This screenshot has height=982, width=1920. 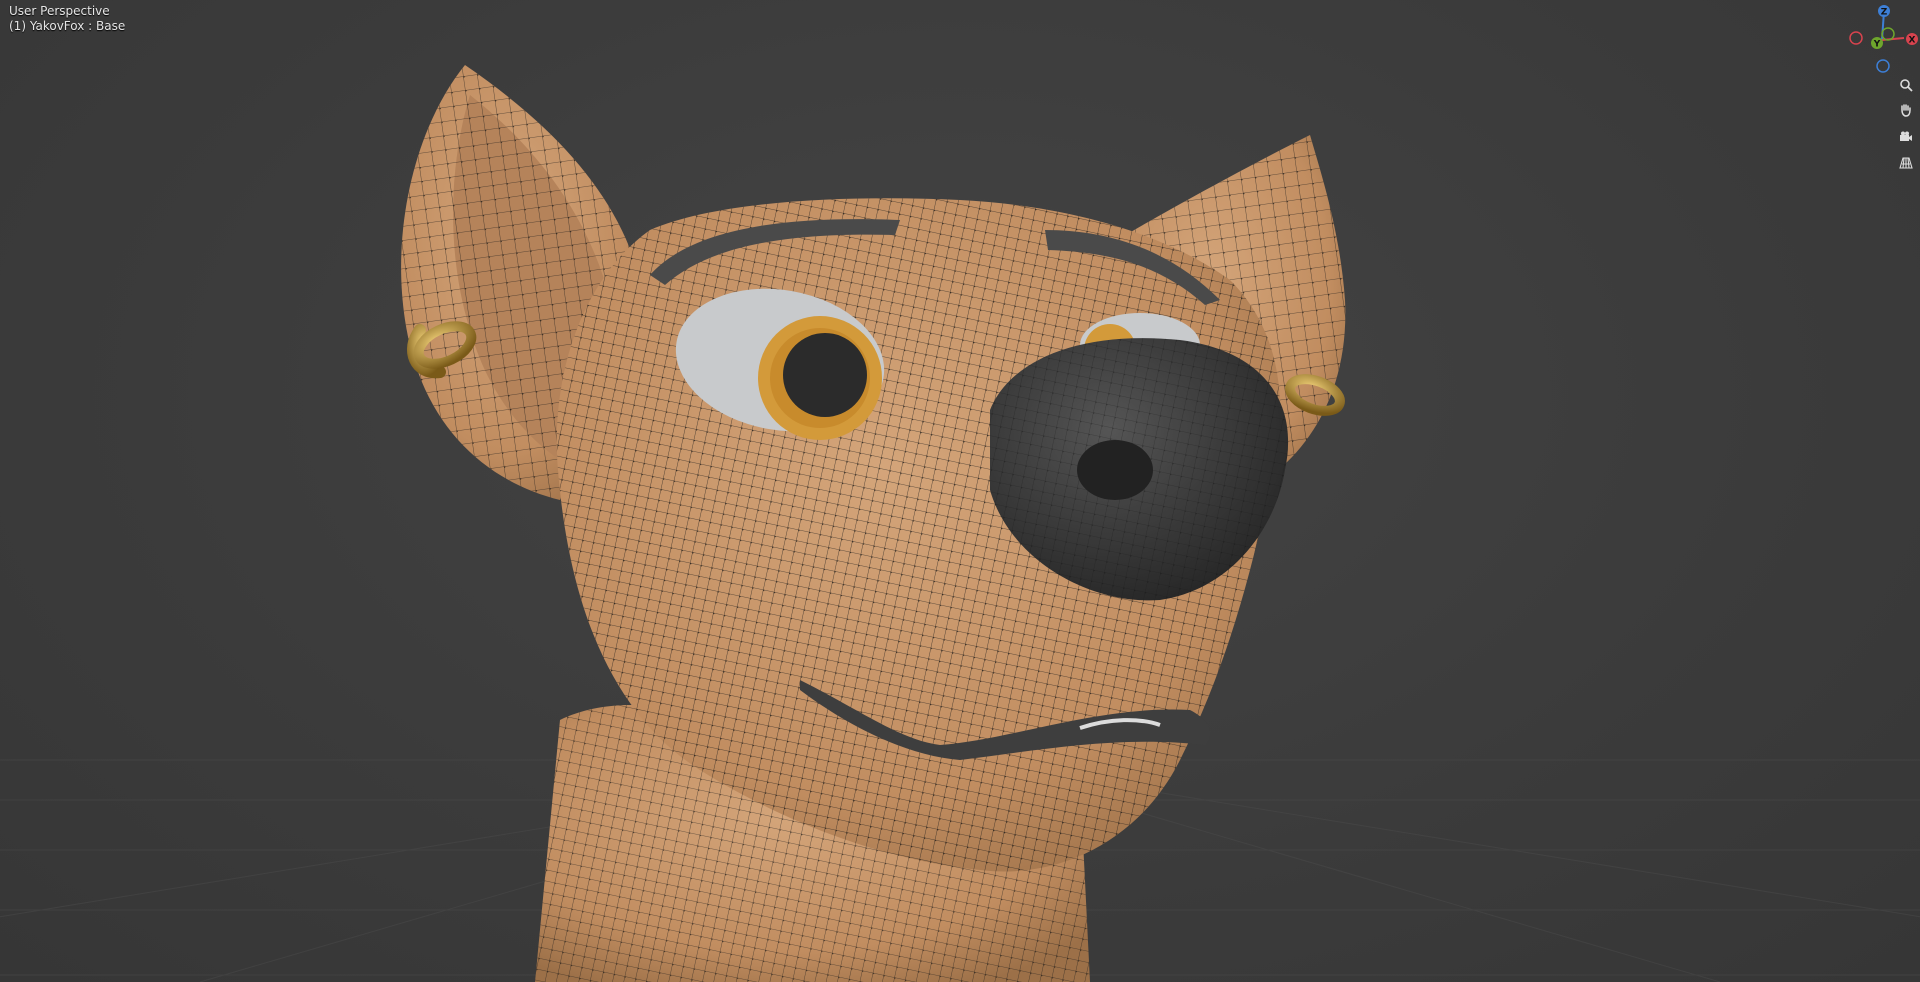 I want to click on camera-view-button, so click(x=1906, y=137).